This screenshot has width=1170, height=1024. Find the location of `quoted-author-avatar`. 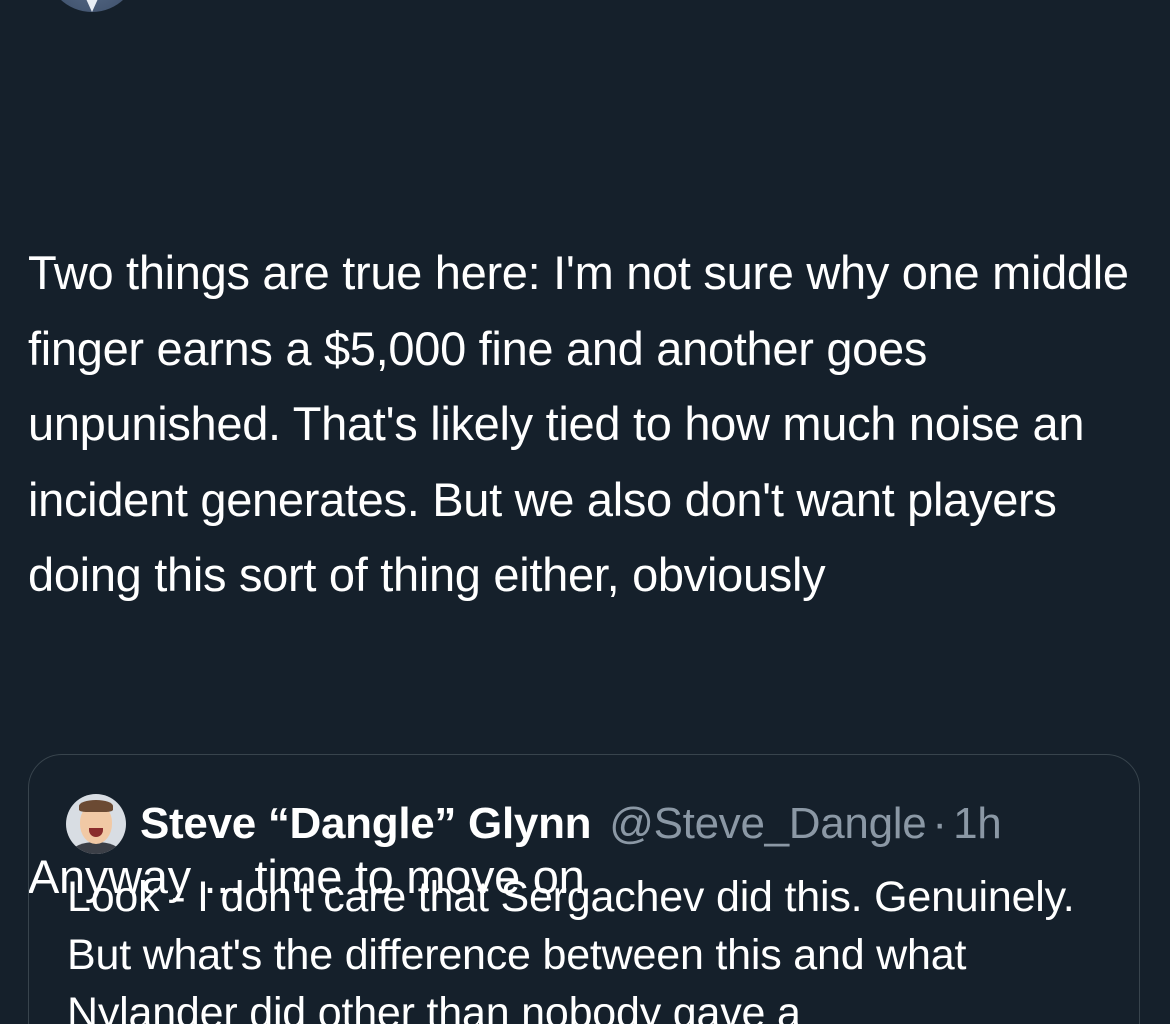

quoted-author-avatar is located at coordinates (96, 824).